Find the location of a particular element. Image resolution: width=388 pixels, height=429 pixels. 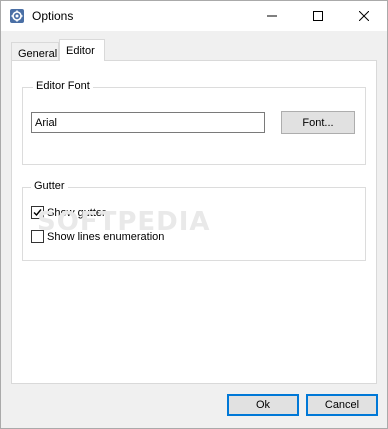

app-gear-icon is located at coordinates (17, 16).